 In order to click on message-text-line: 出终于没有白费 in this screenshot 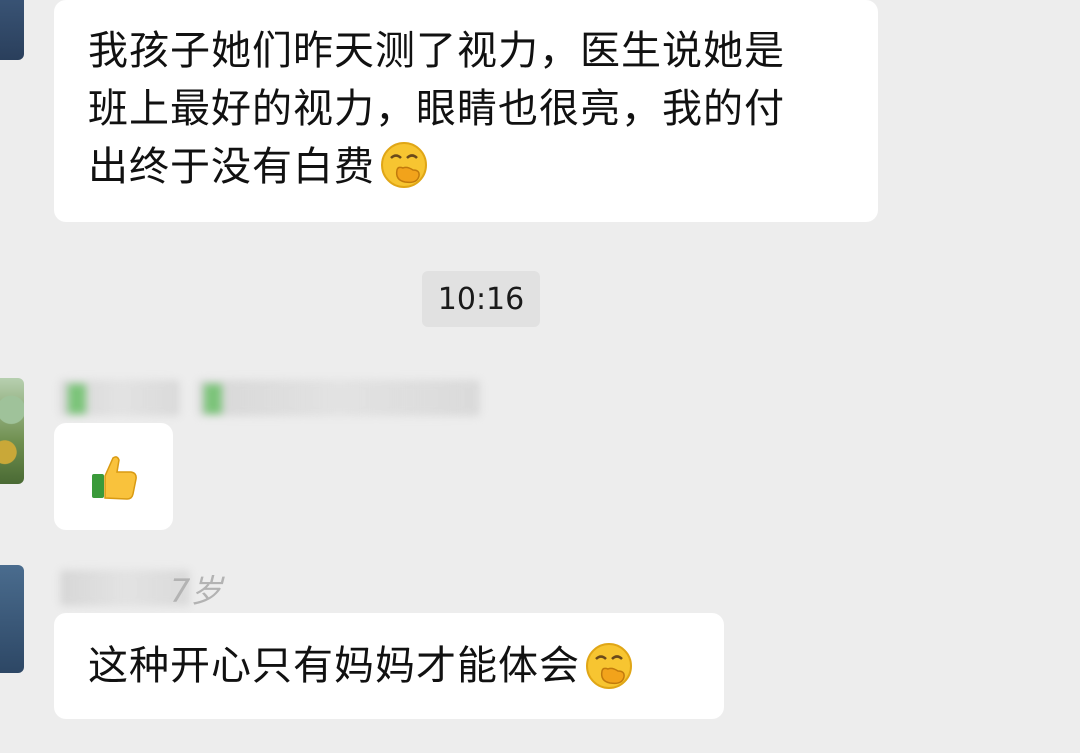, I will do `click(466, 167)`.